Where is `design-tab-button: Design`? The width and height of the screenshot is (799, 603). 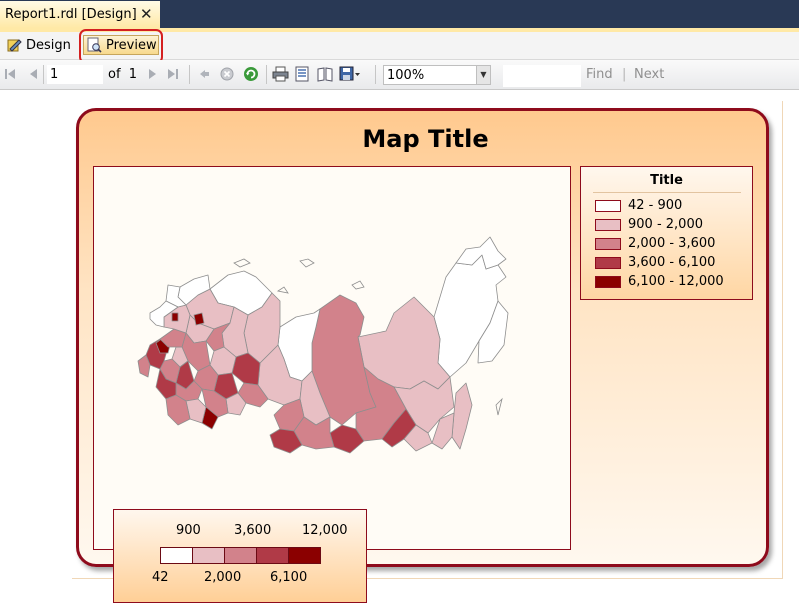
design-tab-button: Design is located at coordinates (38, 45).